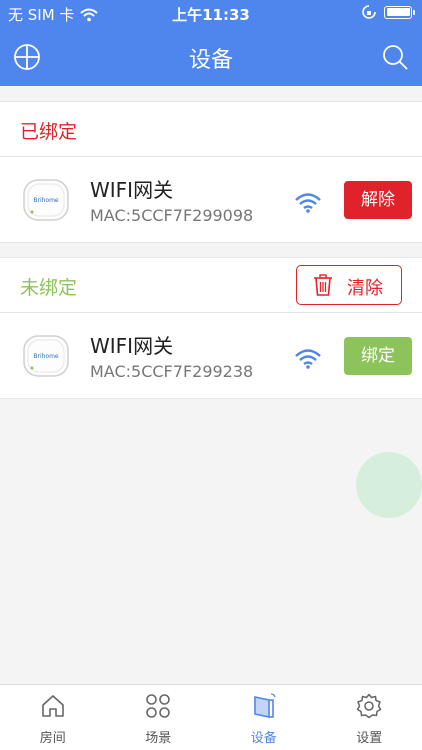 The height and width of the screenshot is (750, 422). What do you see at coordinates (211, 129) in the screenshot?
I see `bound-section-header: 已绑定` at bounding box center [211, 129].